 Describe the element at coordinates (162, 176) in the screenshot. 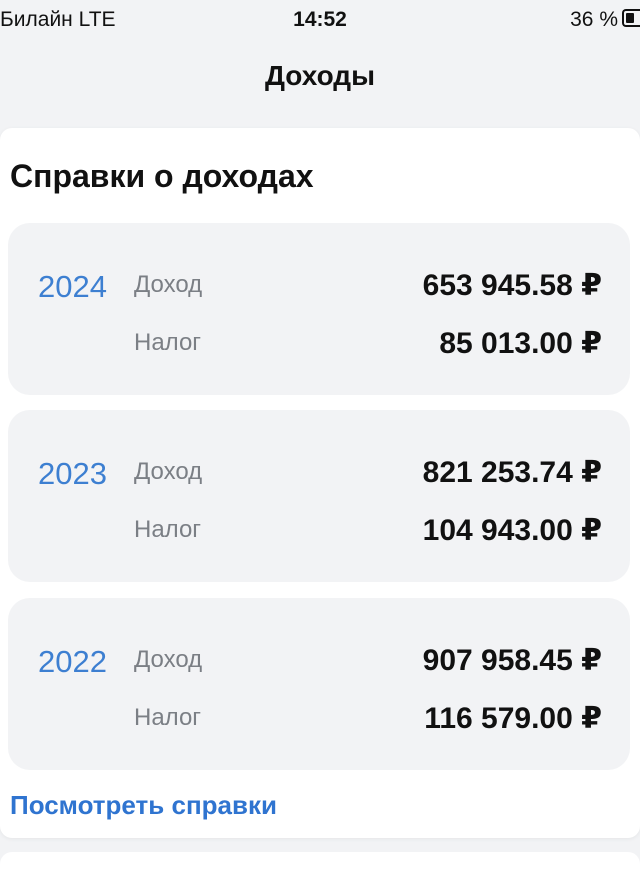

I see `section-title: Справки о доходах` at that location.